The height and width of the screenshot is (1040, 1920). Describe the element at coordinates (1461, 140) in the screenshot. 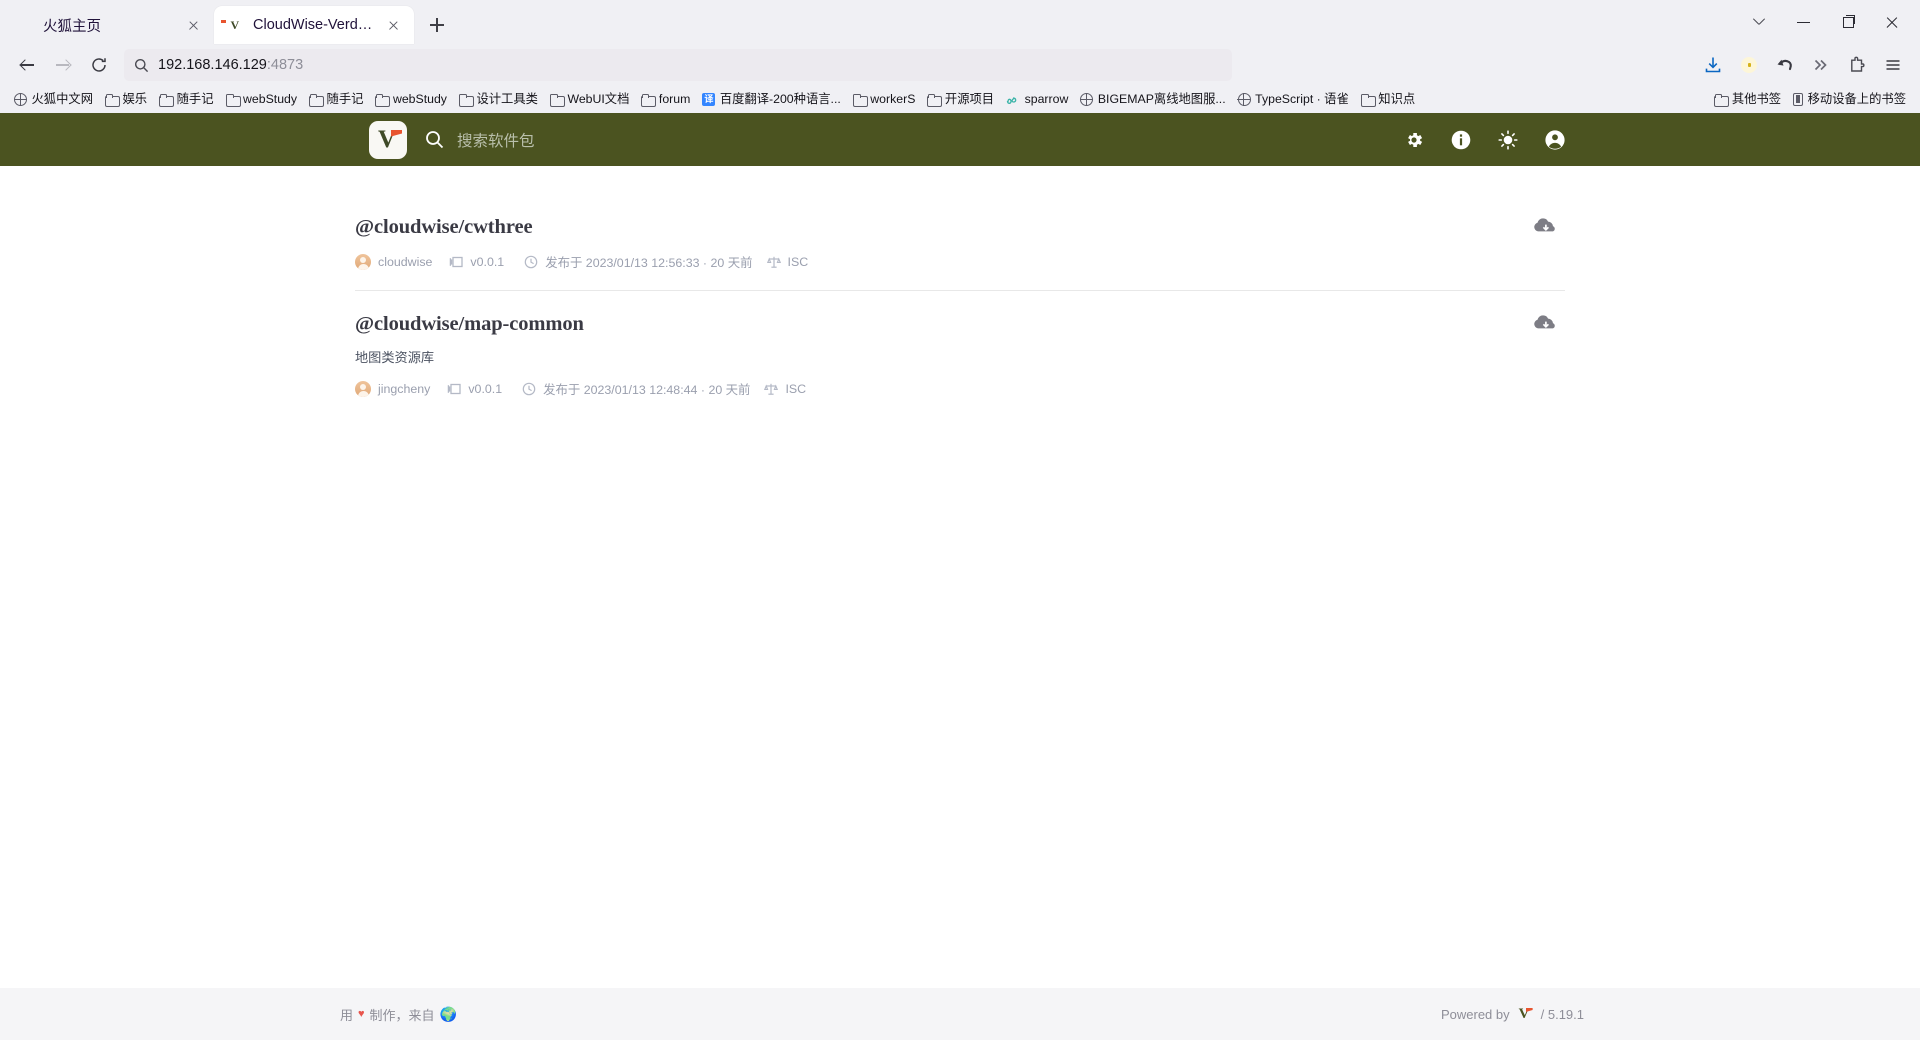

I see `info-icon` at that location.